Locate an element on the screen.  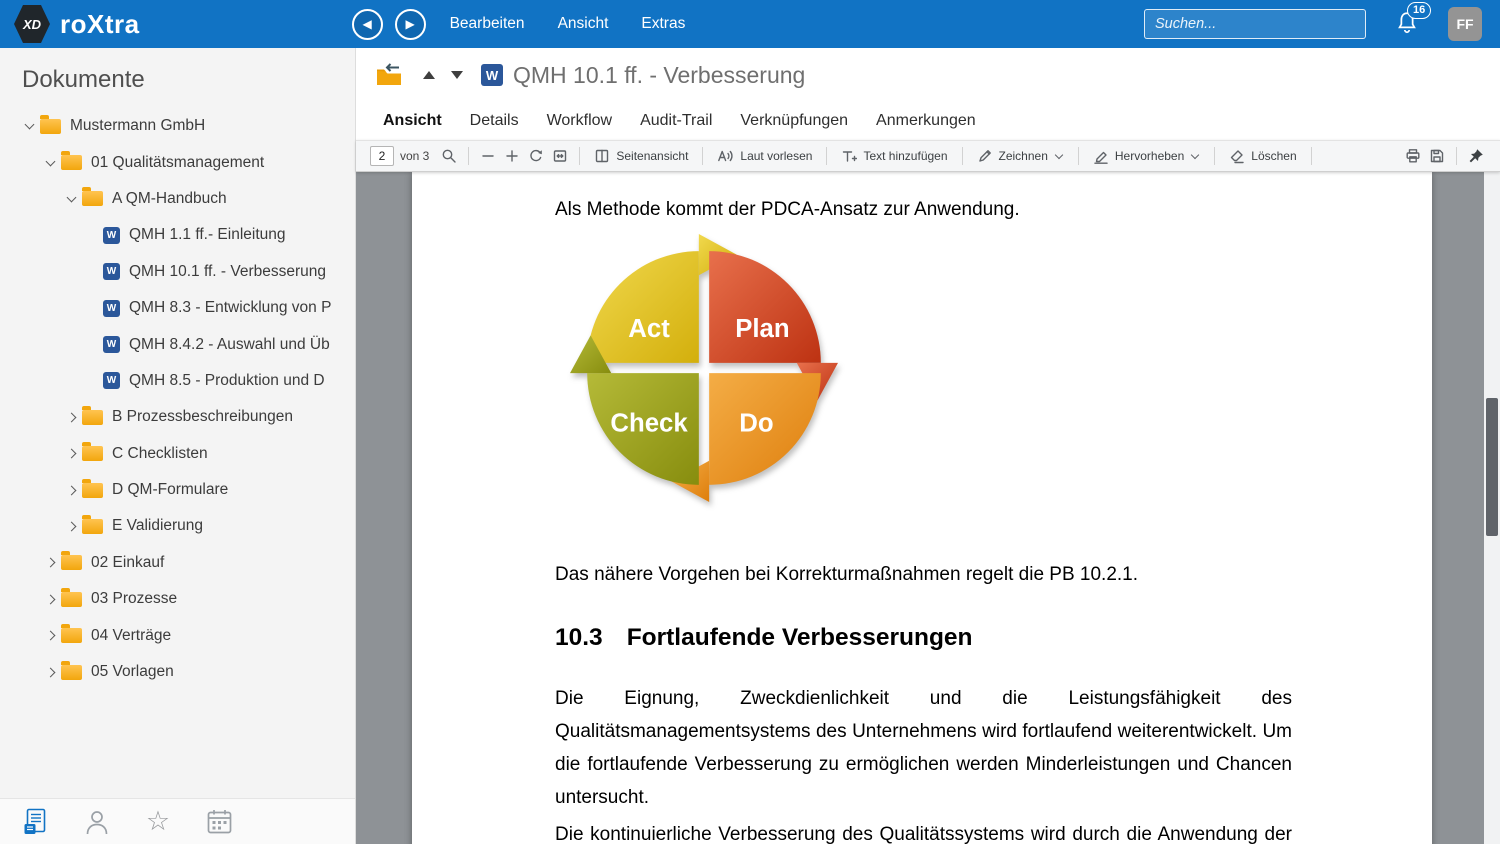
main-menu: Bearbeiten Ansicht Extras is located at coordinates (568, 24).